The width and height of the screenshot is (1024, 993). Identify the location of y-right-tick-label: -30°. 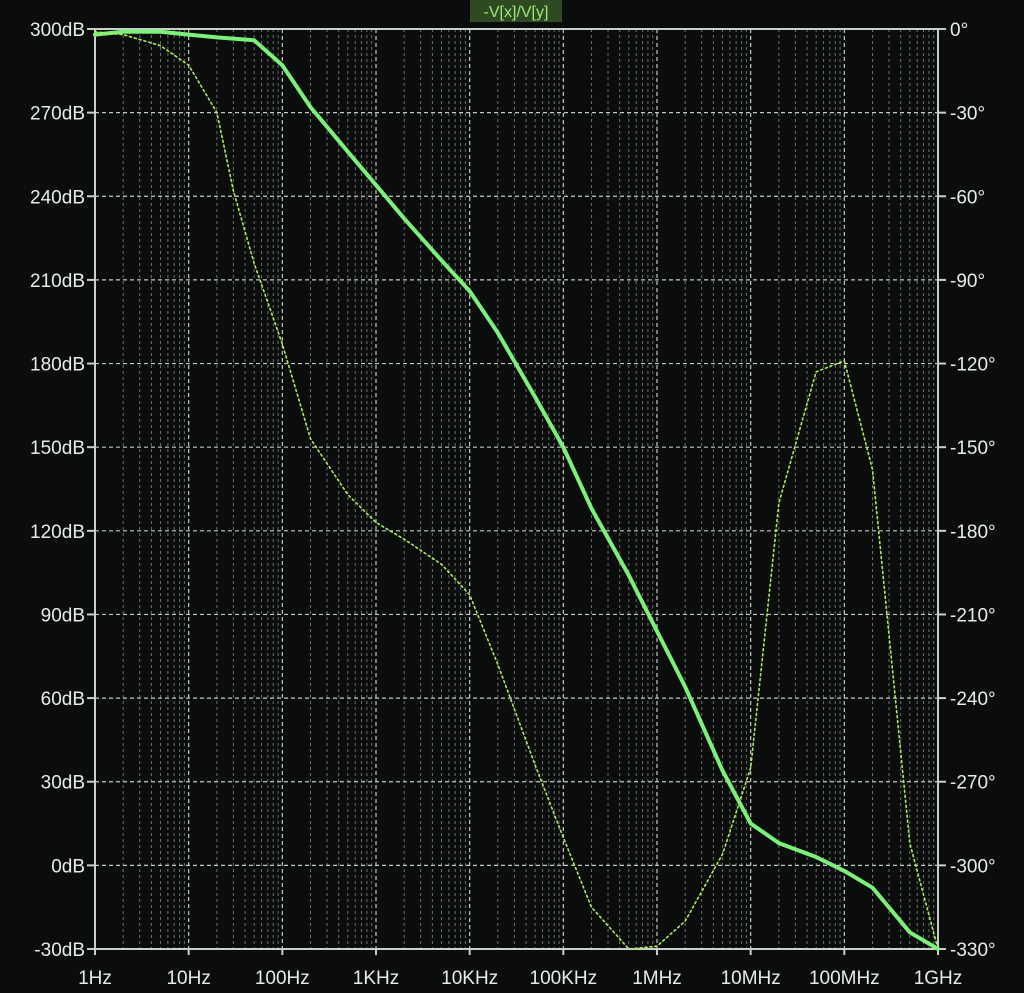
(967, 114).